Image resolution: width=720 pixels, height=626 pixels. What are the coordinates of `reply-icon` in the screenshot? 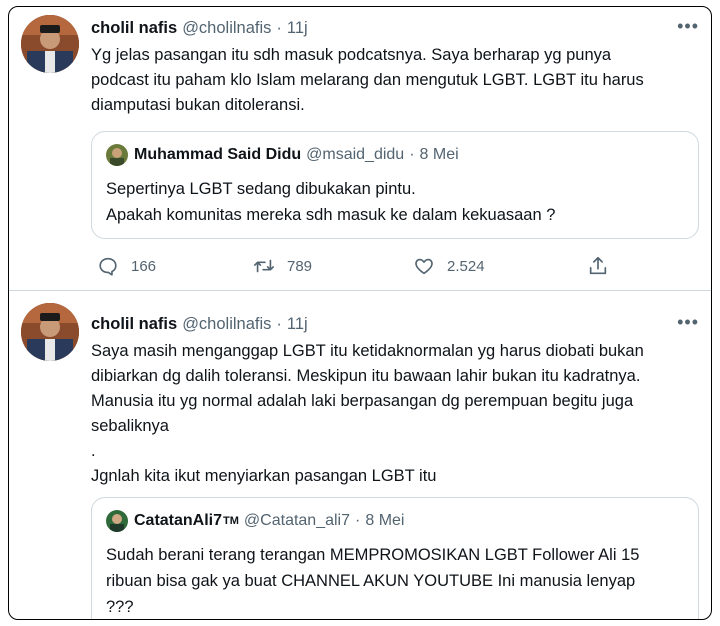 It's located at (108, 266).